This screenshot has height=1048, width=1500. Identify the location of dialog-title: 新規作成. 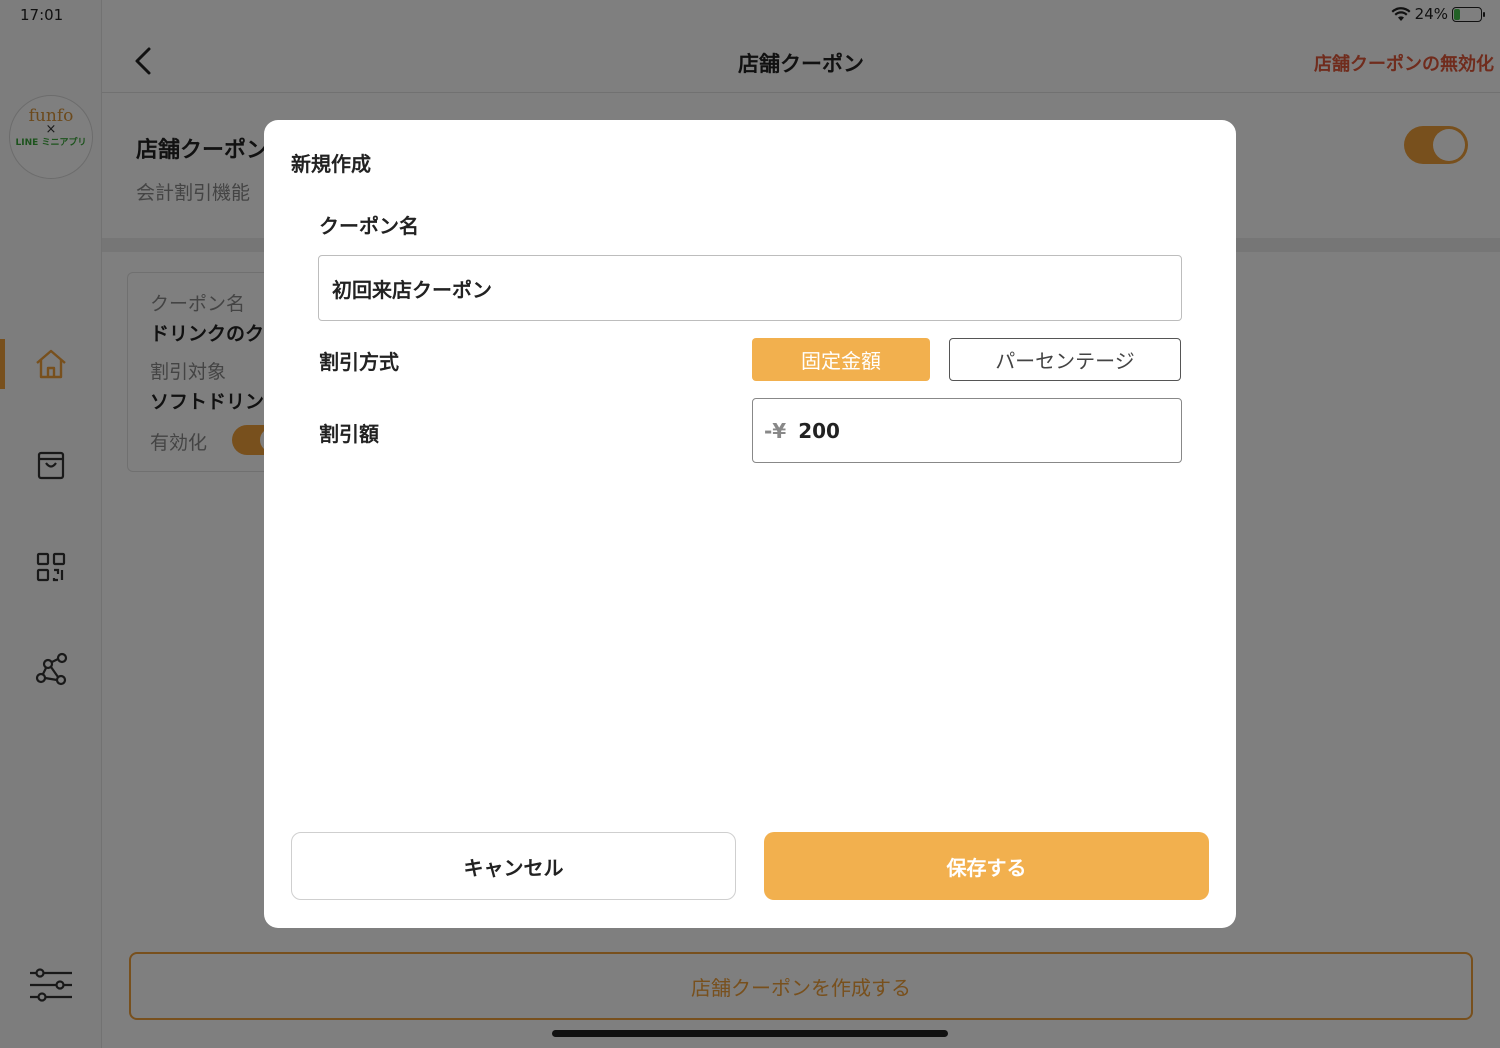
(331, 164).